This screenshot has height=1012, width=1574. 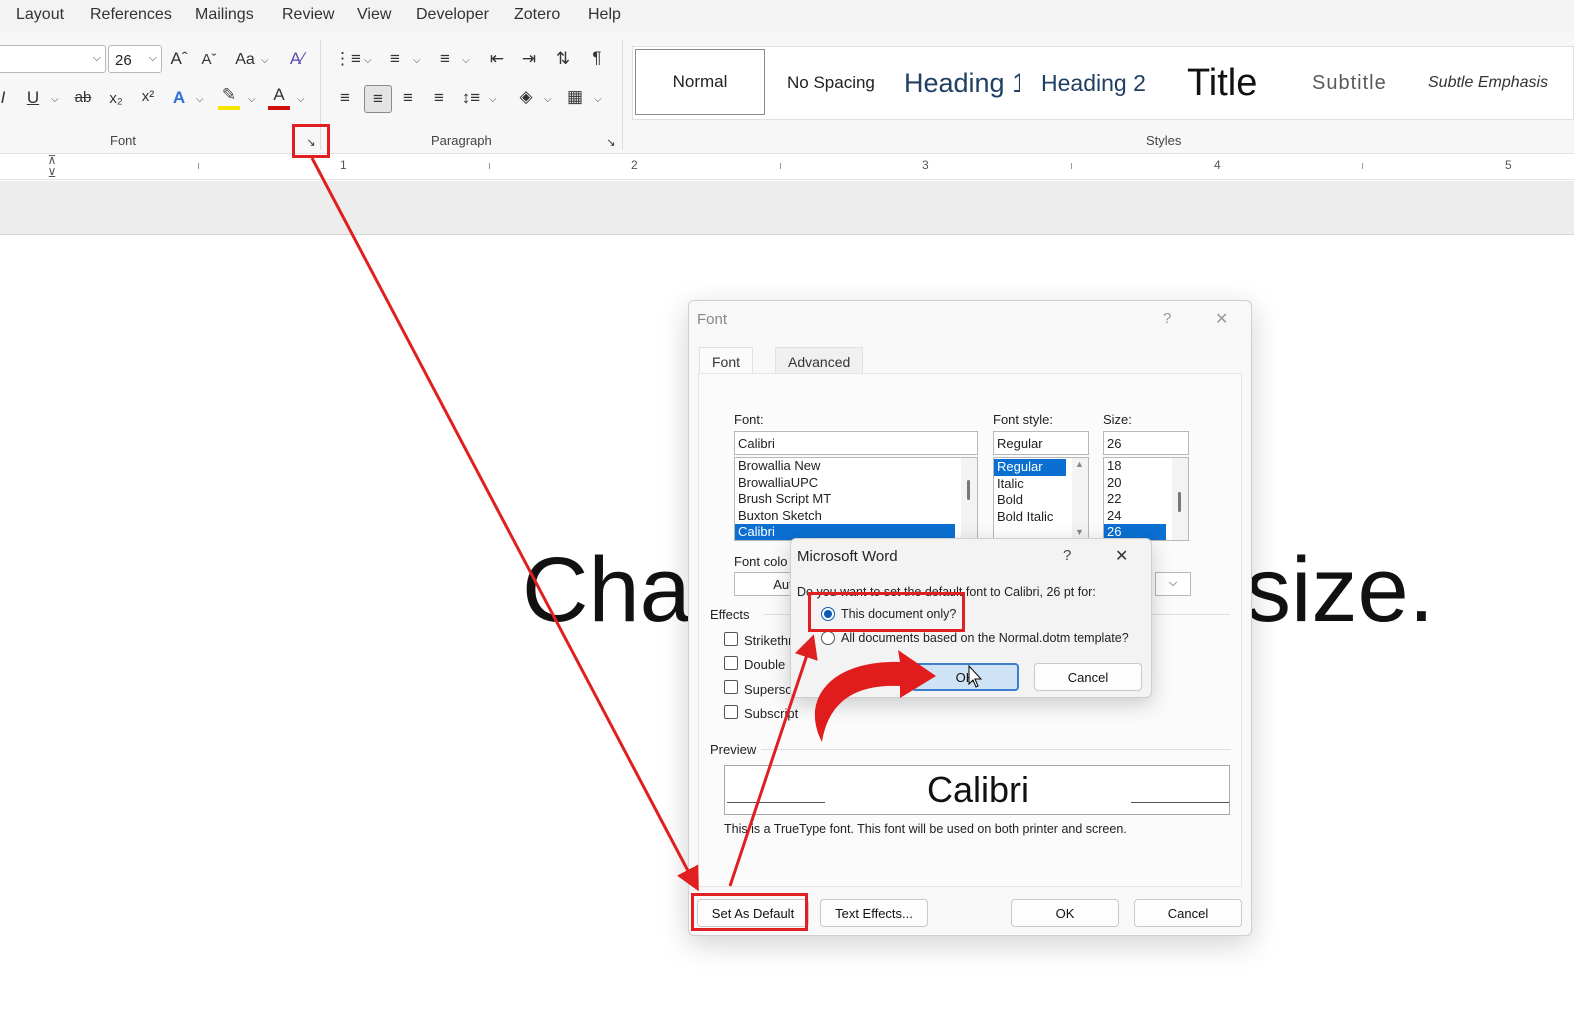 What do you see at coordinates (975, 676) in the screenshot?
I see `mouse-cursor-icon` at bounding box center [975, 676].